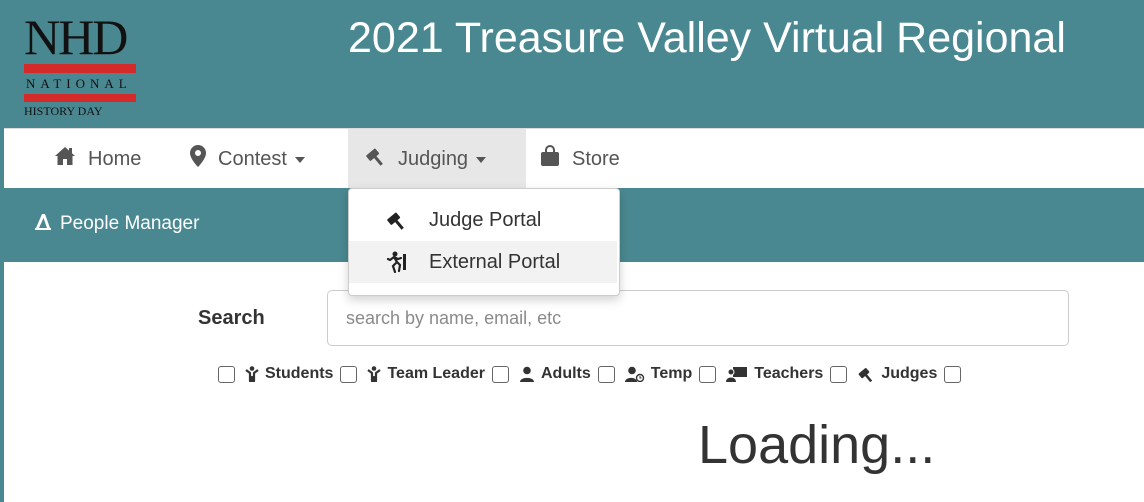 The image size is (1144, 502). I want to click on judging-dropdown-menu: Judge Portal External Portal, so click(484, 242).